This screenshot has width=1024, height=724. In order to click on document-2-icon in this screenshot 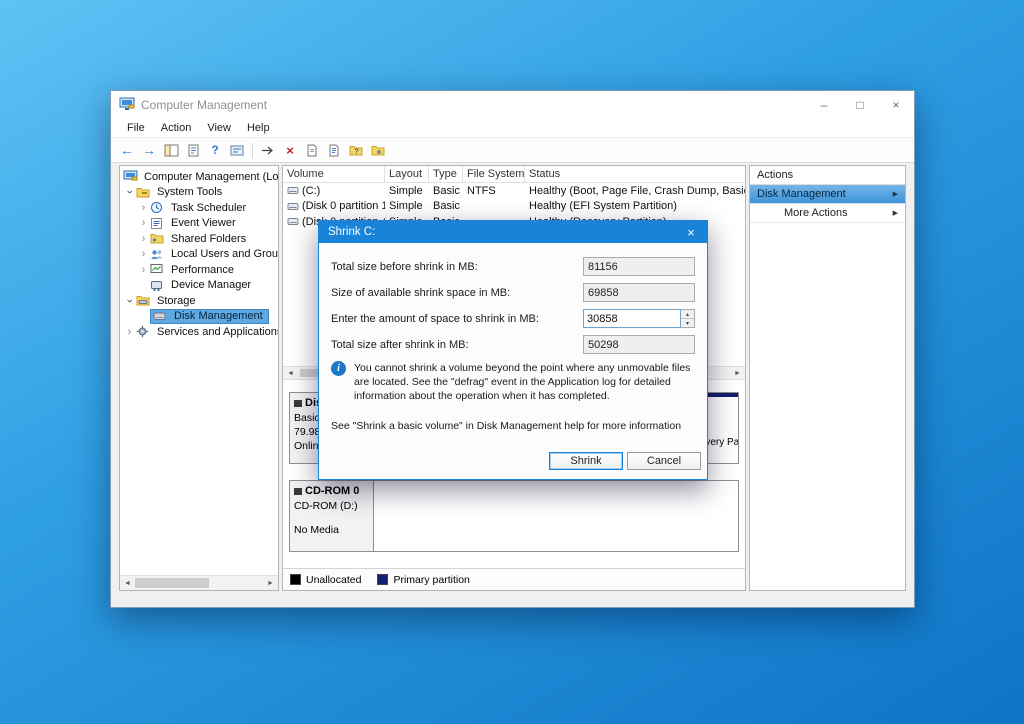, I will do `click(334, 150)`.